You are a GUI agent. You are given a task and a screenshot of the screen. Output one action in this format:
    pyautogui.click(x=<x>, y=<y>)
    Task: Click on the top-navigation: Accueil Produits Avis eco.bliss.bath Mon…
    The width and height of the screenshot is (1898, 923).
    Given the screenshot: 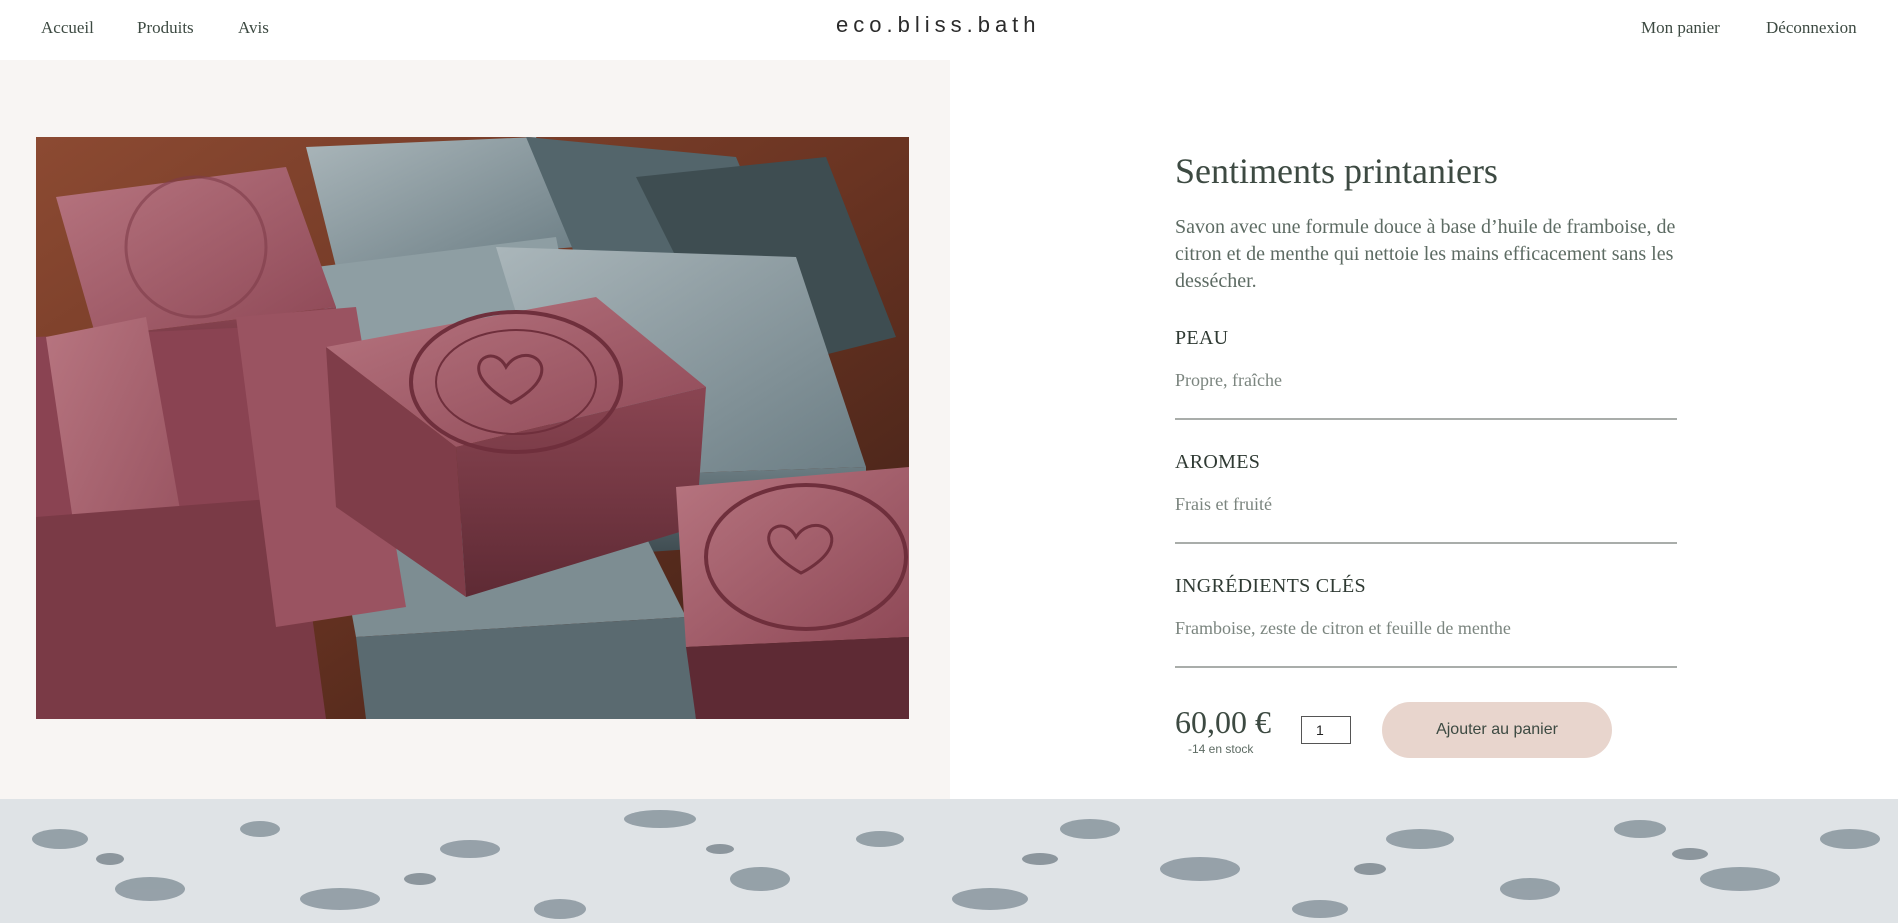 What is the action you would take?
    pyautogui.click(x=949, y=30)
    